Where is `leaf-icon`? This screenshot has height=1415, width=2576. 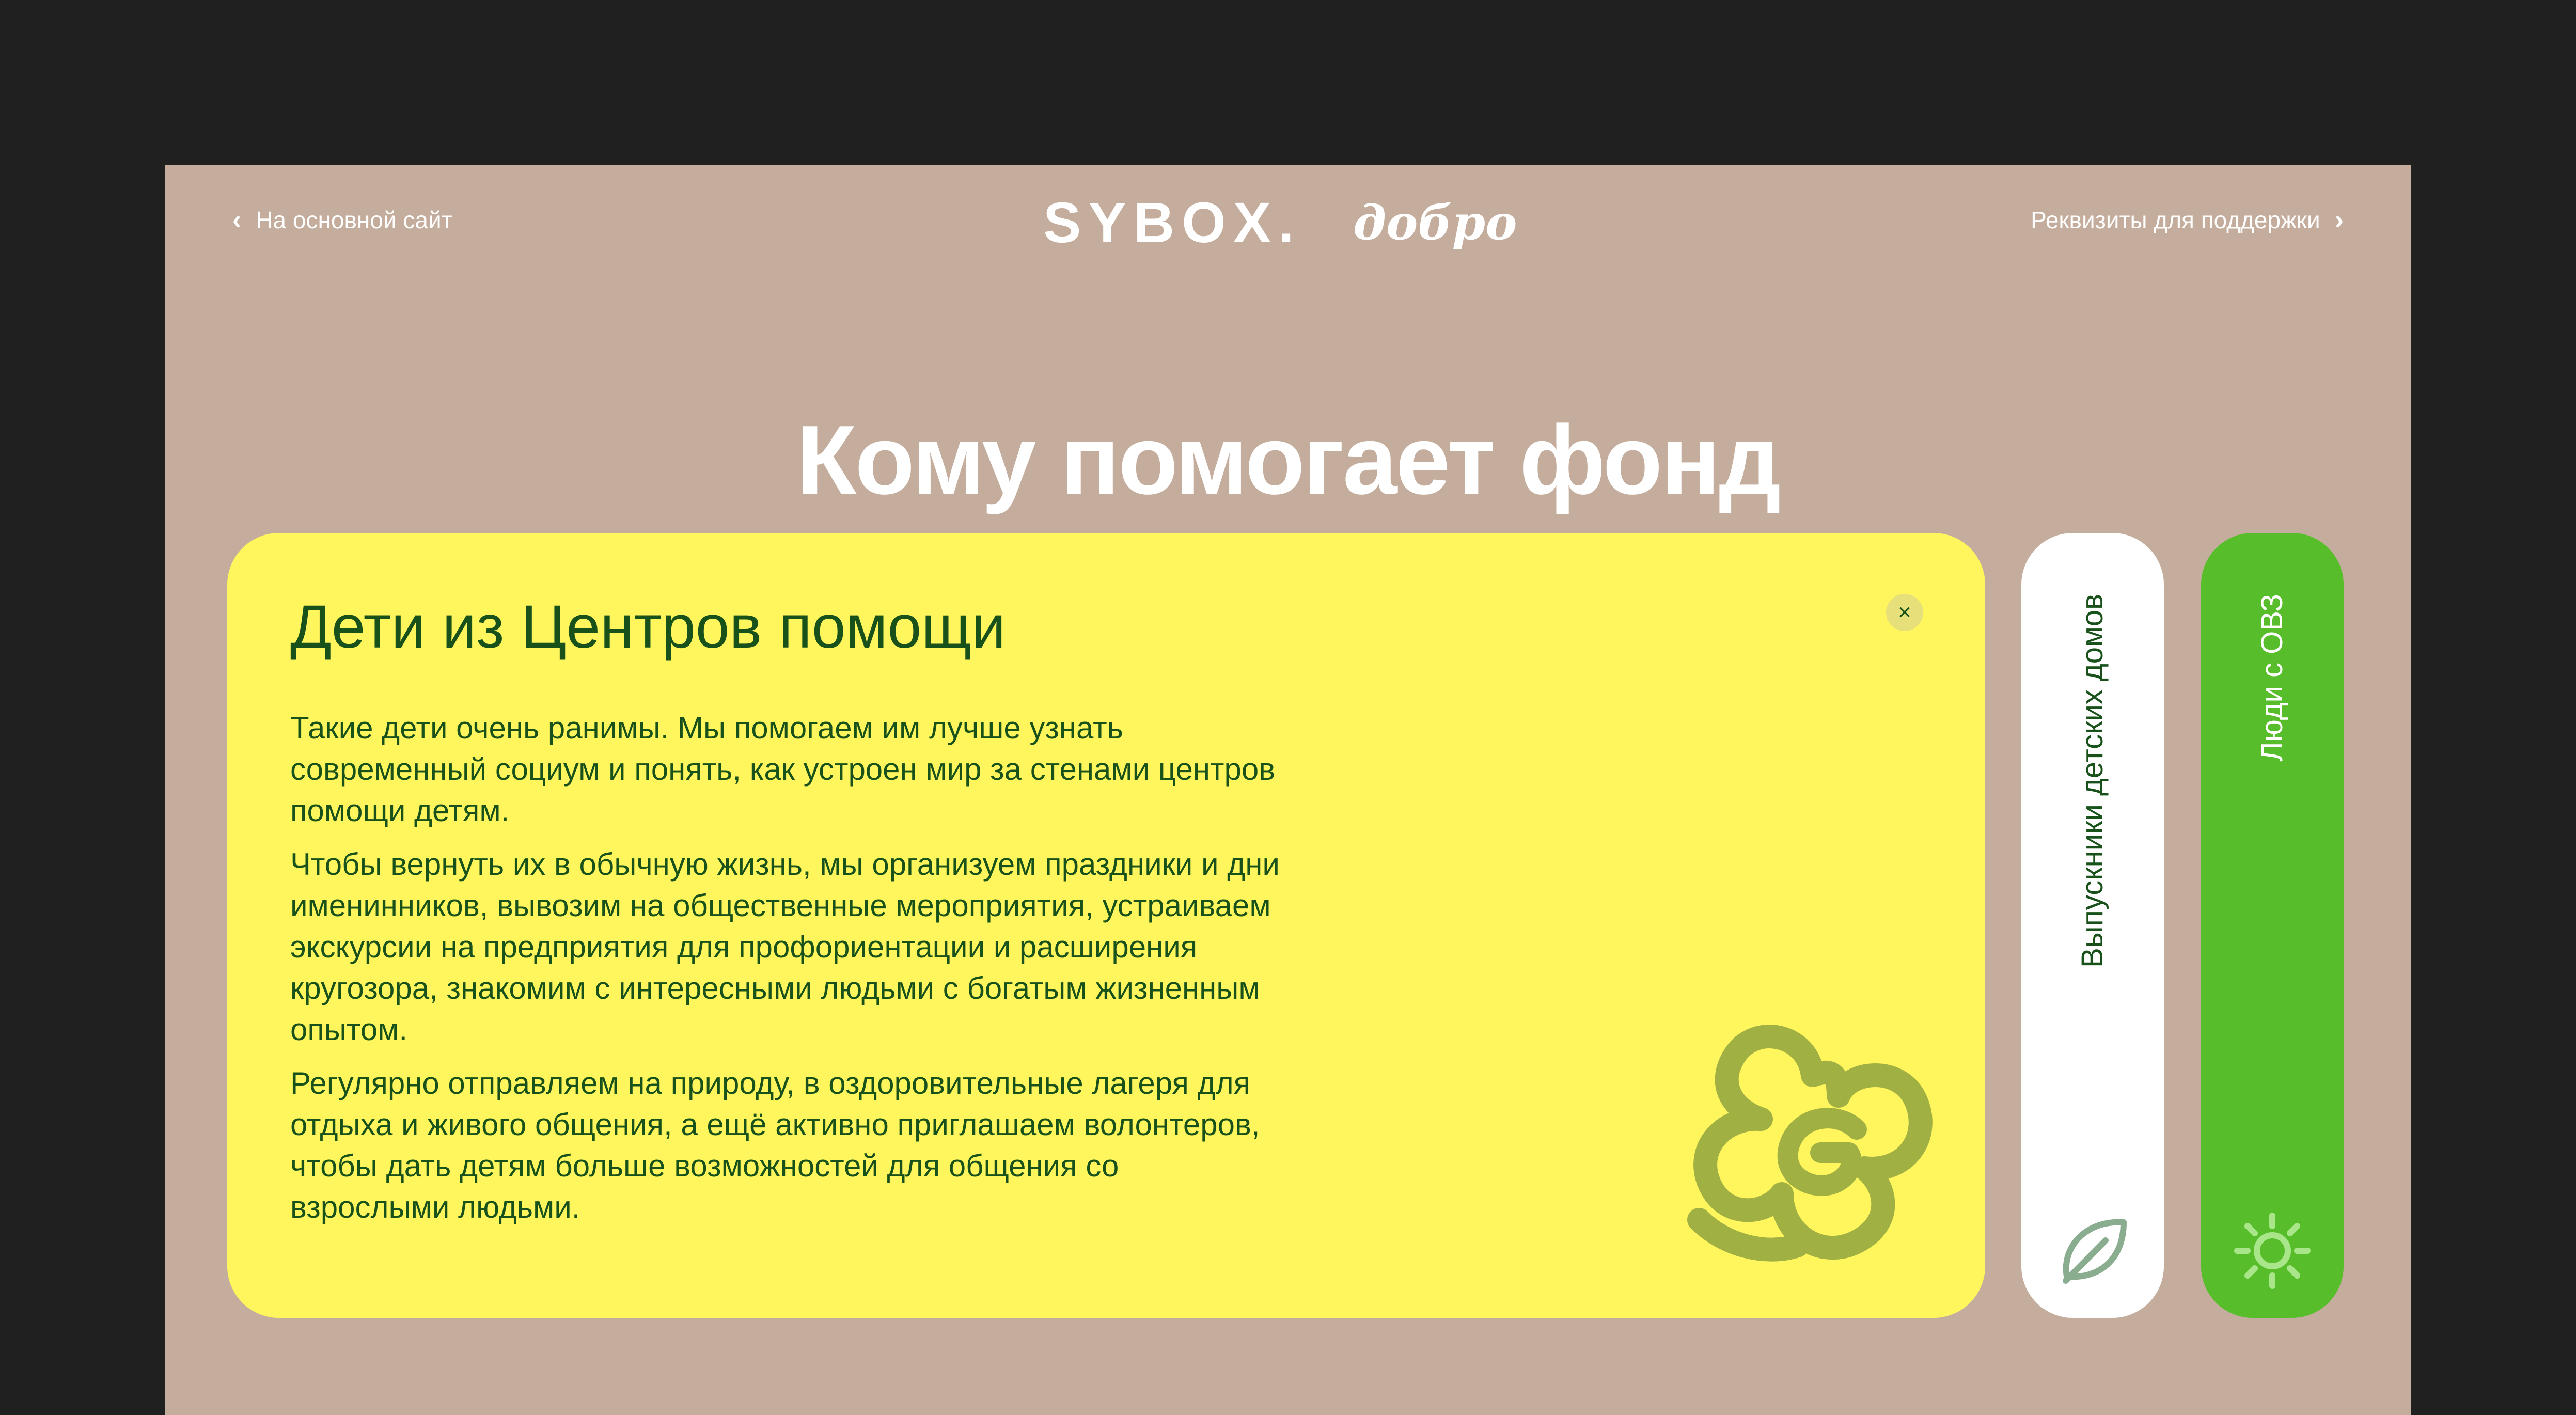
leaf-icon is located at coordinates (2095, 1251).